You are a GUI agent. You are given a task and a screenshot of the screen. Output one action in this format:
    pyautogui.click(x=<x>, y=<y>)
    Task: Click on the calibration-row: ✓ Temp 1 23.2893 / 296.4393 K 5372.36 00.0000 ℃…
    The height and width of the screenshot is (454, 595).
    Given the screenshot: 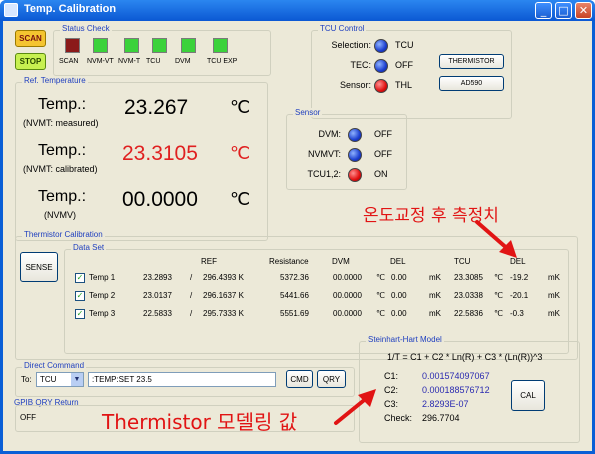 What is the action you would take?
    pyautogui.click(x=316, y=279)
    